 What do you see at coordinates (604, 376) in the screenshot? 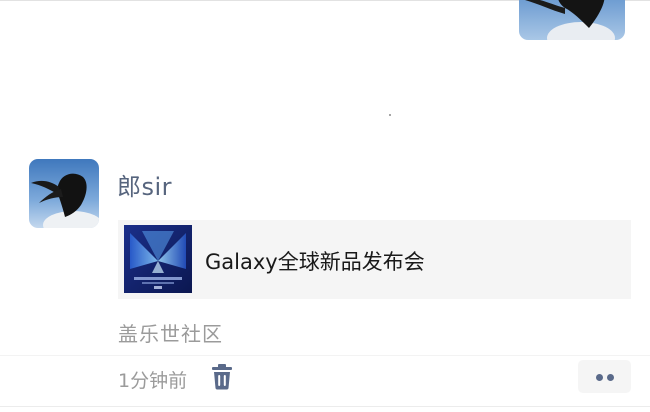
I see `more-actions-button` at bounding box center [604, 376].